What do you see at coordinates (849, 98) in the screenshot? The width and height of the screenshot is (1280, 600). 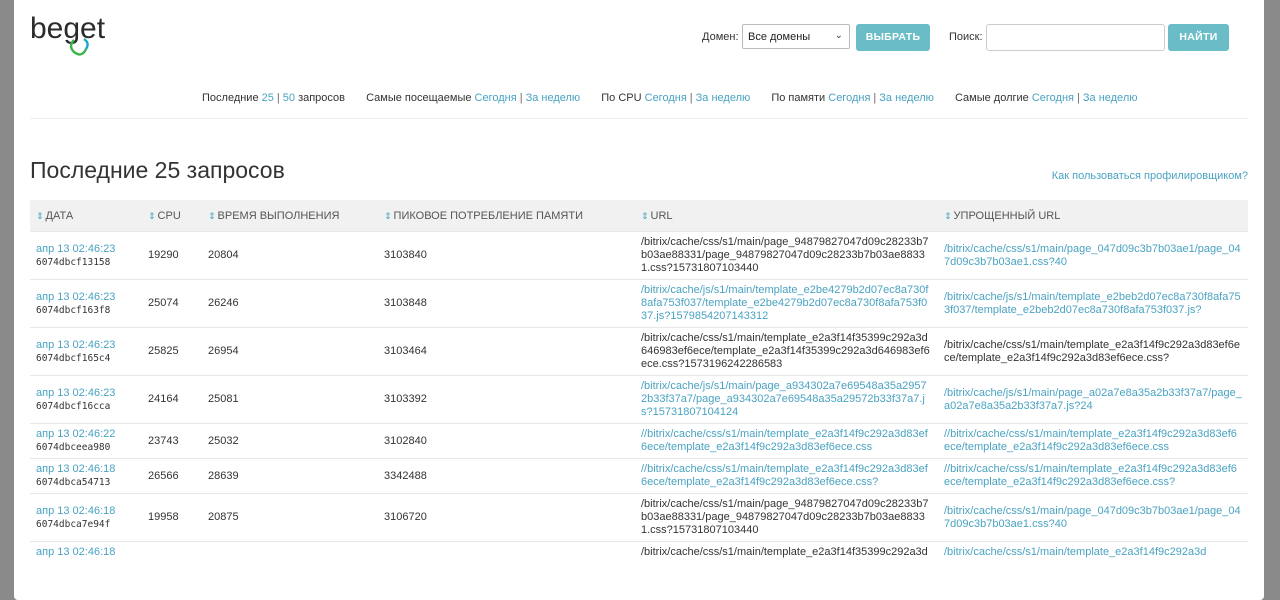 I see `memory-today-link: Сегодня` at bounding box center [849, 98].